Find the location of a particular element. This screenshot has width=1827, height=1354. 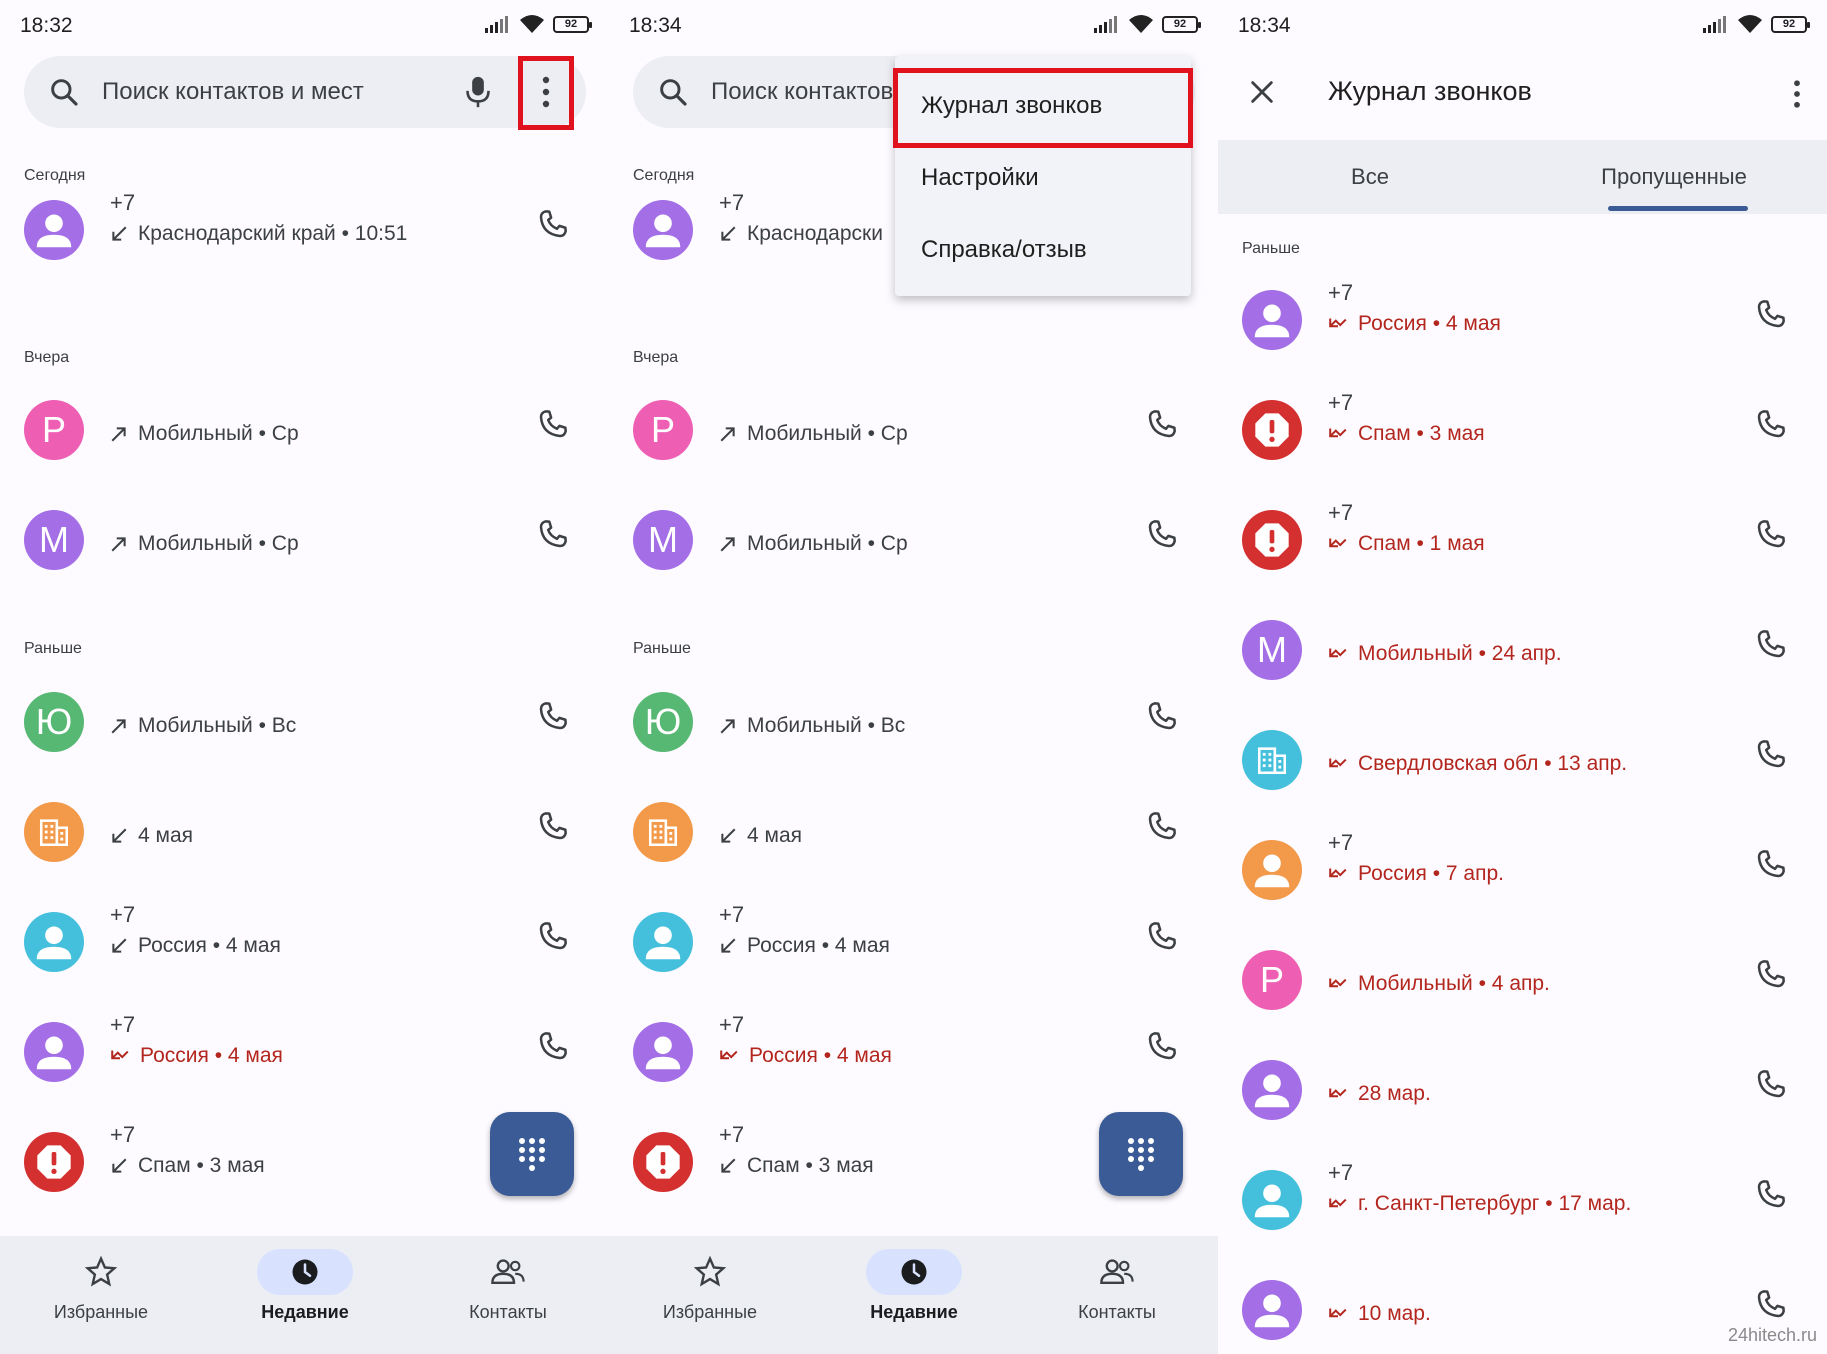

nav-recents-label: Недавние is located at coordinates (914, 1312).